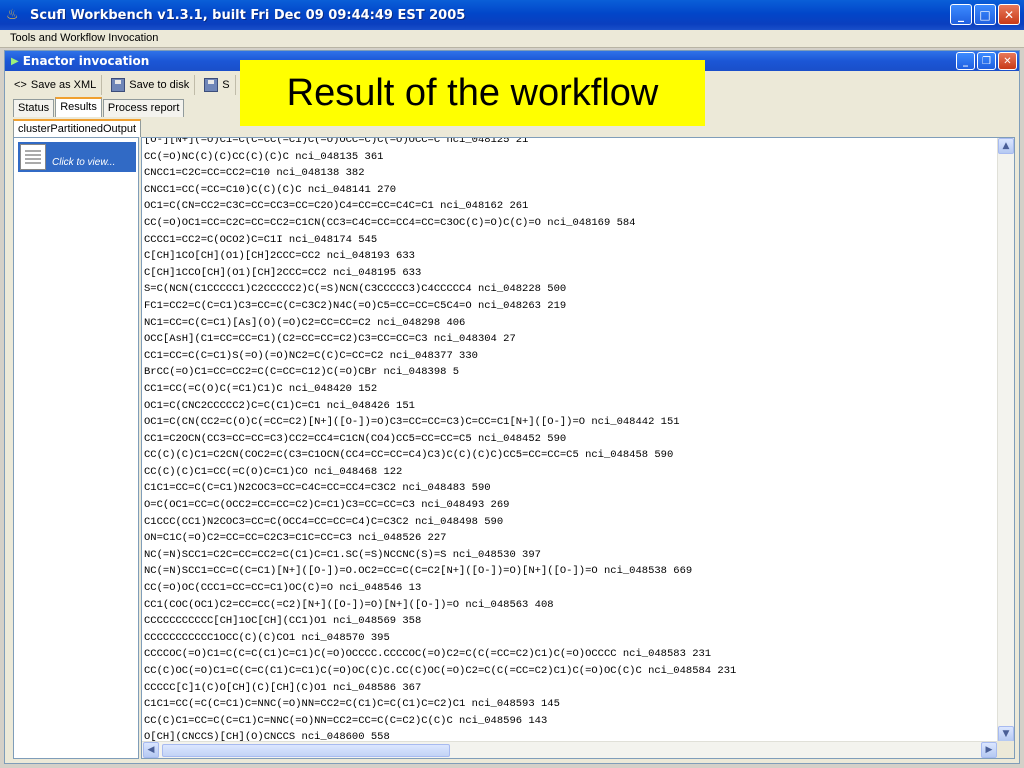 The image size is (1024, 768). I want to click on output-tabs: clusterPartitionedOutput, so click(77, 128).